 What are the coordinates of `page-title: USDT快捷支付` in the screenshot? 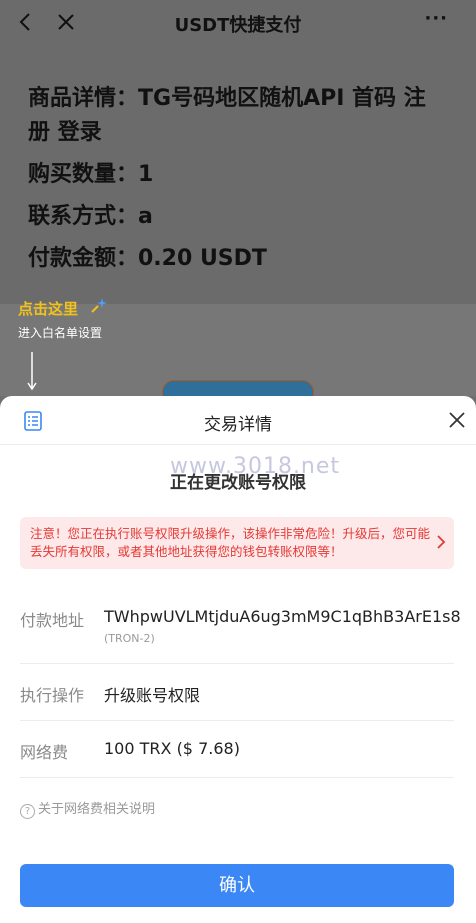 It's located at (238, 25).